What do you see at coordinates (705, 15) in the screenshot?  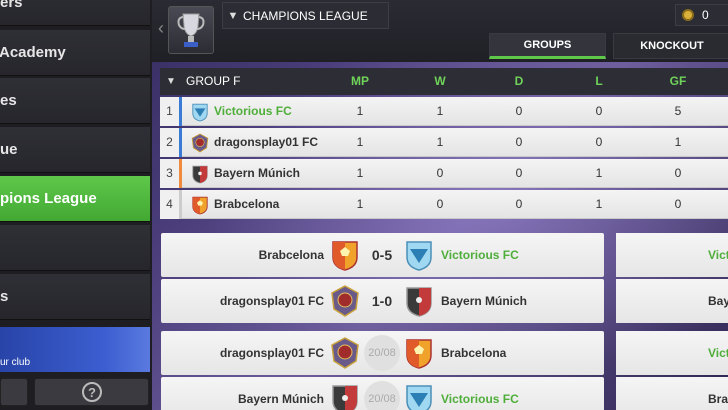 I see `coins-value: 0` at bounding box center [705, 15].